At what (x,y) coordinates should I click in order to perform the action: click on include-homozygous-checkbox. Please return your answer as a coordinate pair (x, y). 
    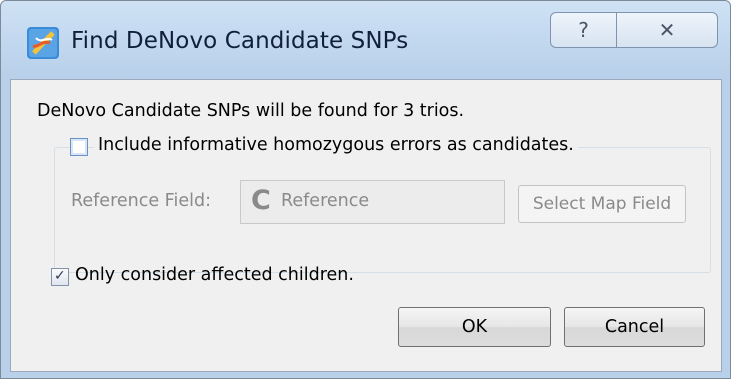
    Looking at the image, I should click on (79, 147).